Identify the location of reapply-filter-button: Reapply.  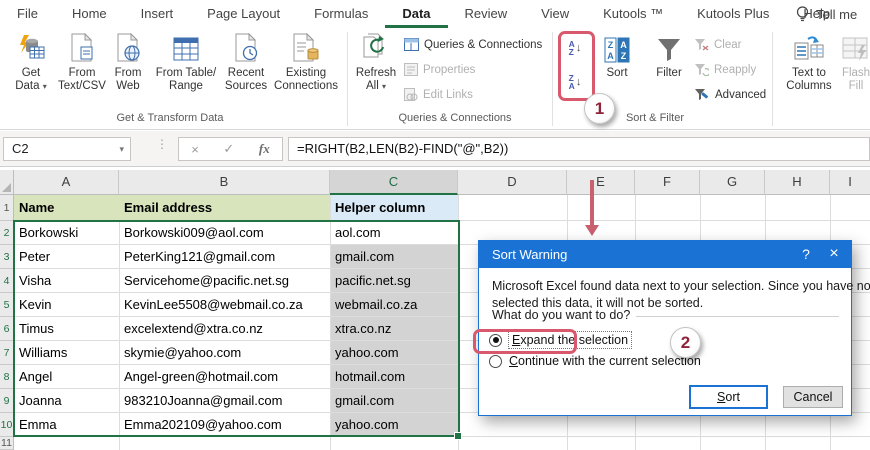
(725, 69).